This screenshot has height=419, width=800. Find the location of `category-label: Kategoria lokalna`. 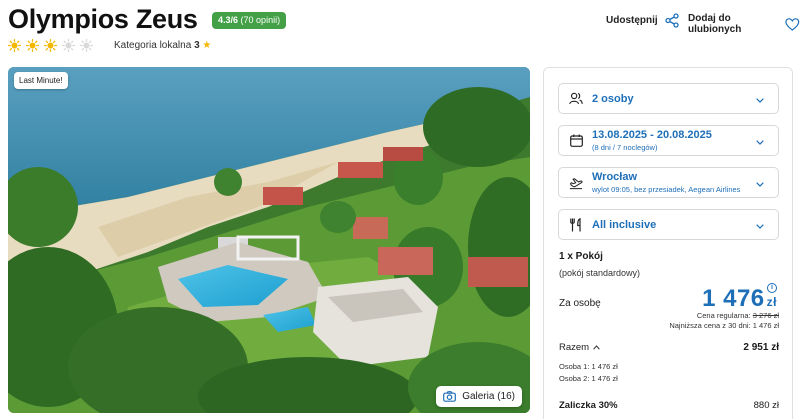

category-label: Kategoria lokalna is located at coordinates (153, 45).